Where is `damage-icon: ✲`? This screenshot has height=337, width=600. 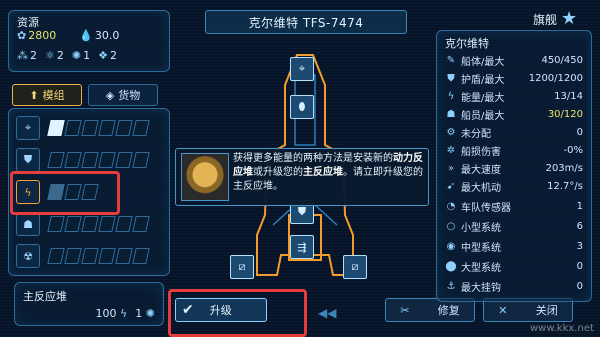 damage-icon: ✲ is located at coordinates (451, 150).